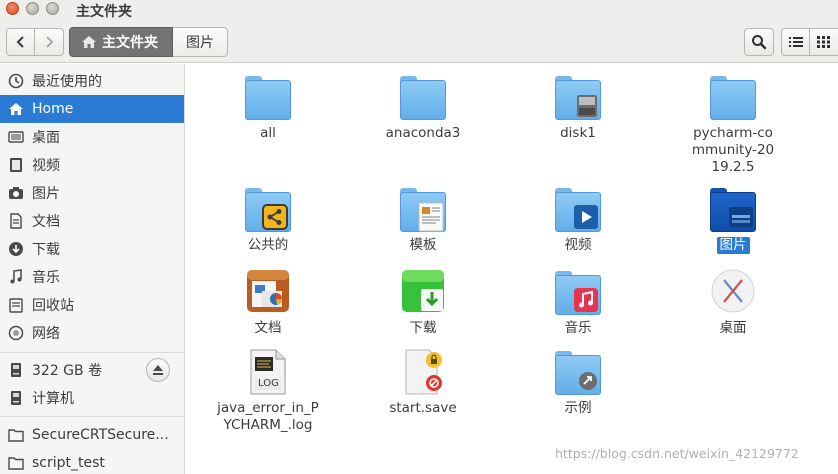 This screenshot has height=474, width=838. I want to click on sidebar-item-downloads: 下载, so click(92, 249).